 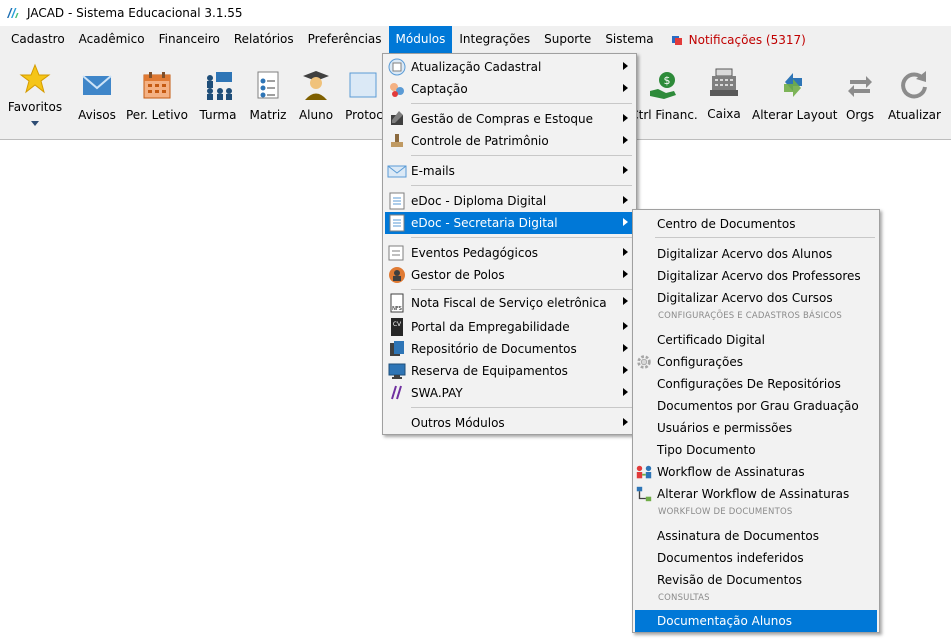 What do you see at coordinates (756, 362) in the screenshot?
I see `submenu-item-configuracoes: Configurações` at bounding box center [756, 362].